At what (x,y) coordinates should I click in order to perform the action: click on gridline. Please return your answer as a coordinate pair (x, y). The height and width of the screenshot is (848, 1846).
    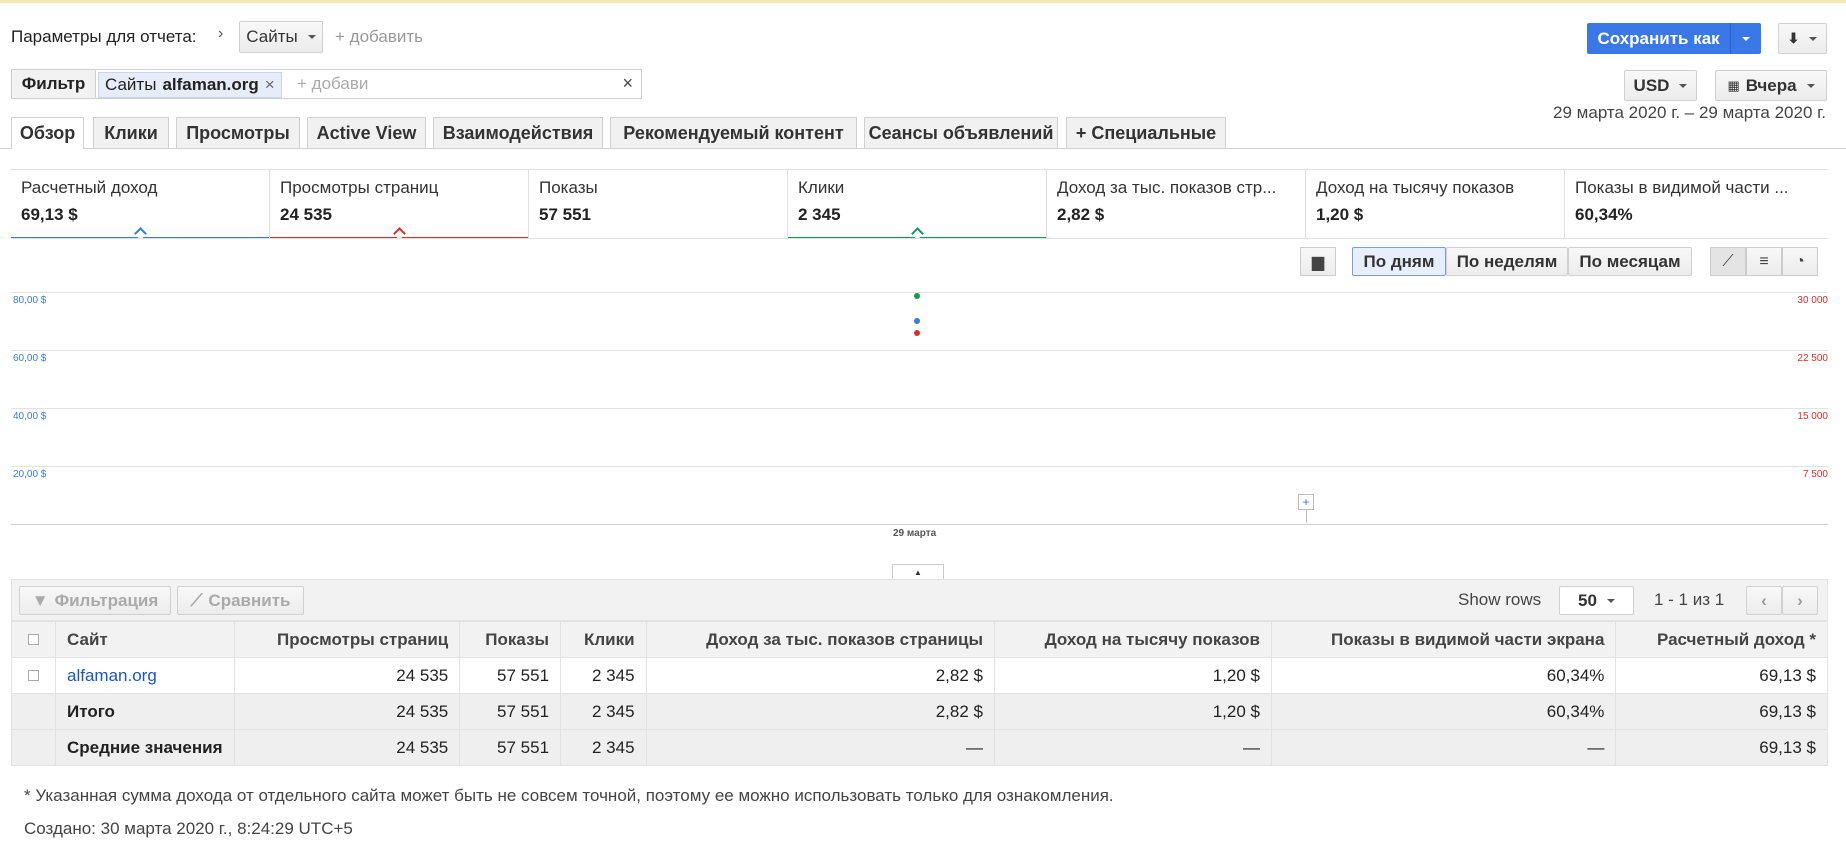
    Looking at the image, I should click on (919, 466).